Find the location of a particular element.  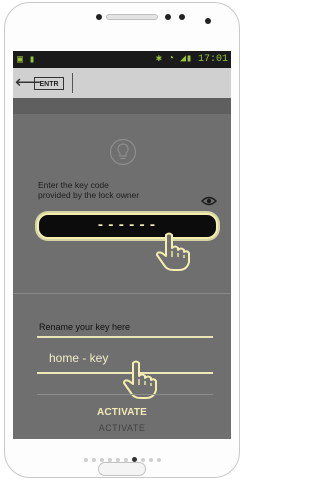

speaker-grille is located at coordinates (132, 17).